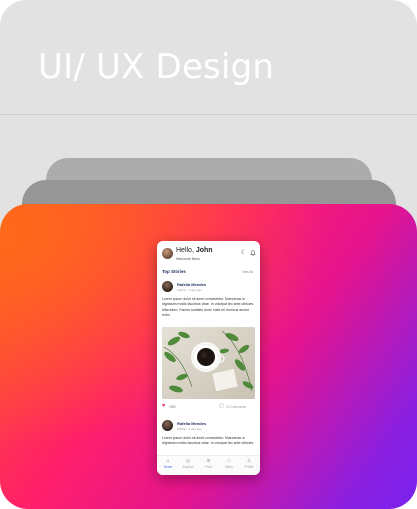  Describe the element at coordinates (208, 461) in the screenshot. I see `post-icon: ⊕` at that location.